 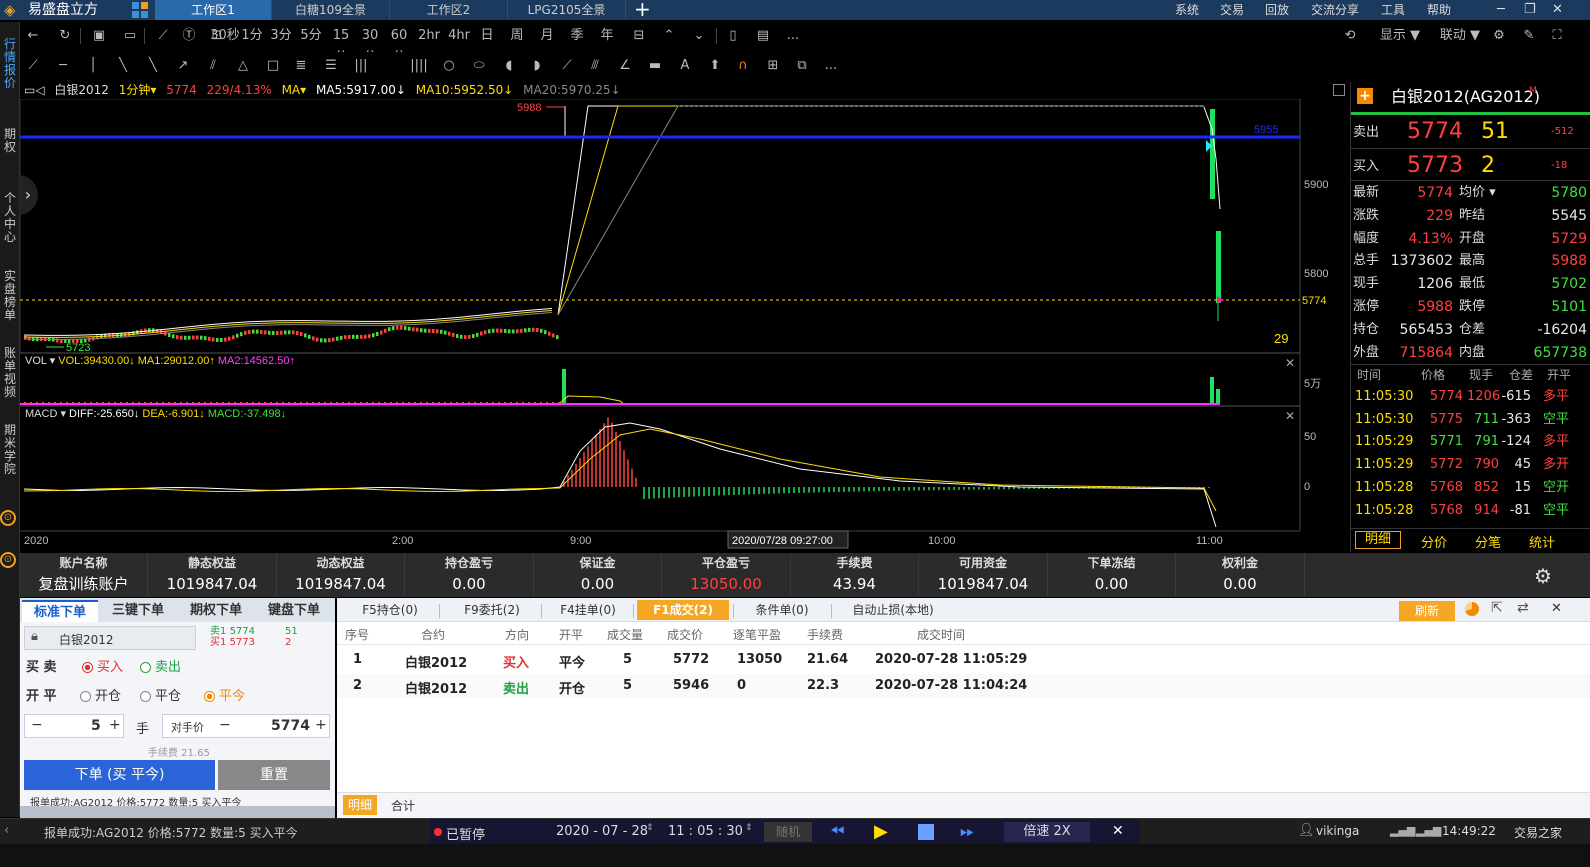 I want to click on draw-arrow-icon: ↗, so click(x=183, y=66).